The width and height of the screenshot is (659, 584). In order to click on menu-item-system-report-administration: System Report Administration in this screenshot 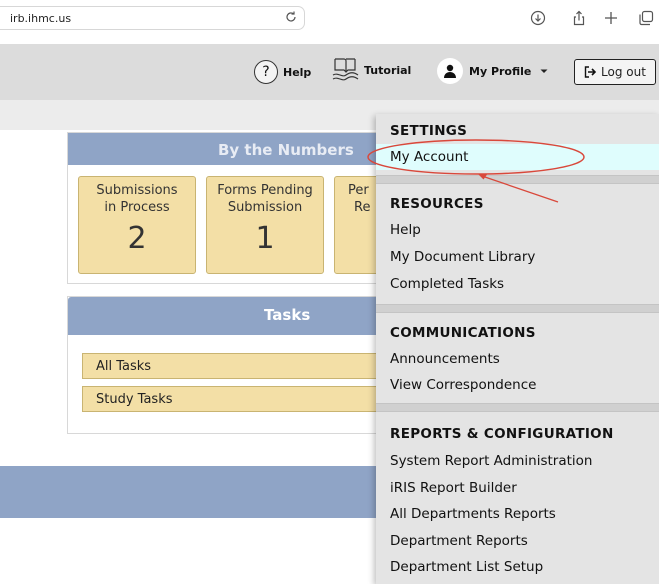, I will do `click(517, 461)`.